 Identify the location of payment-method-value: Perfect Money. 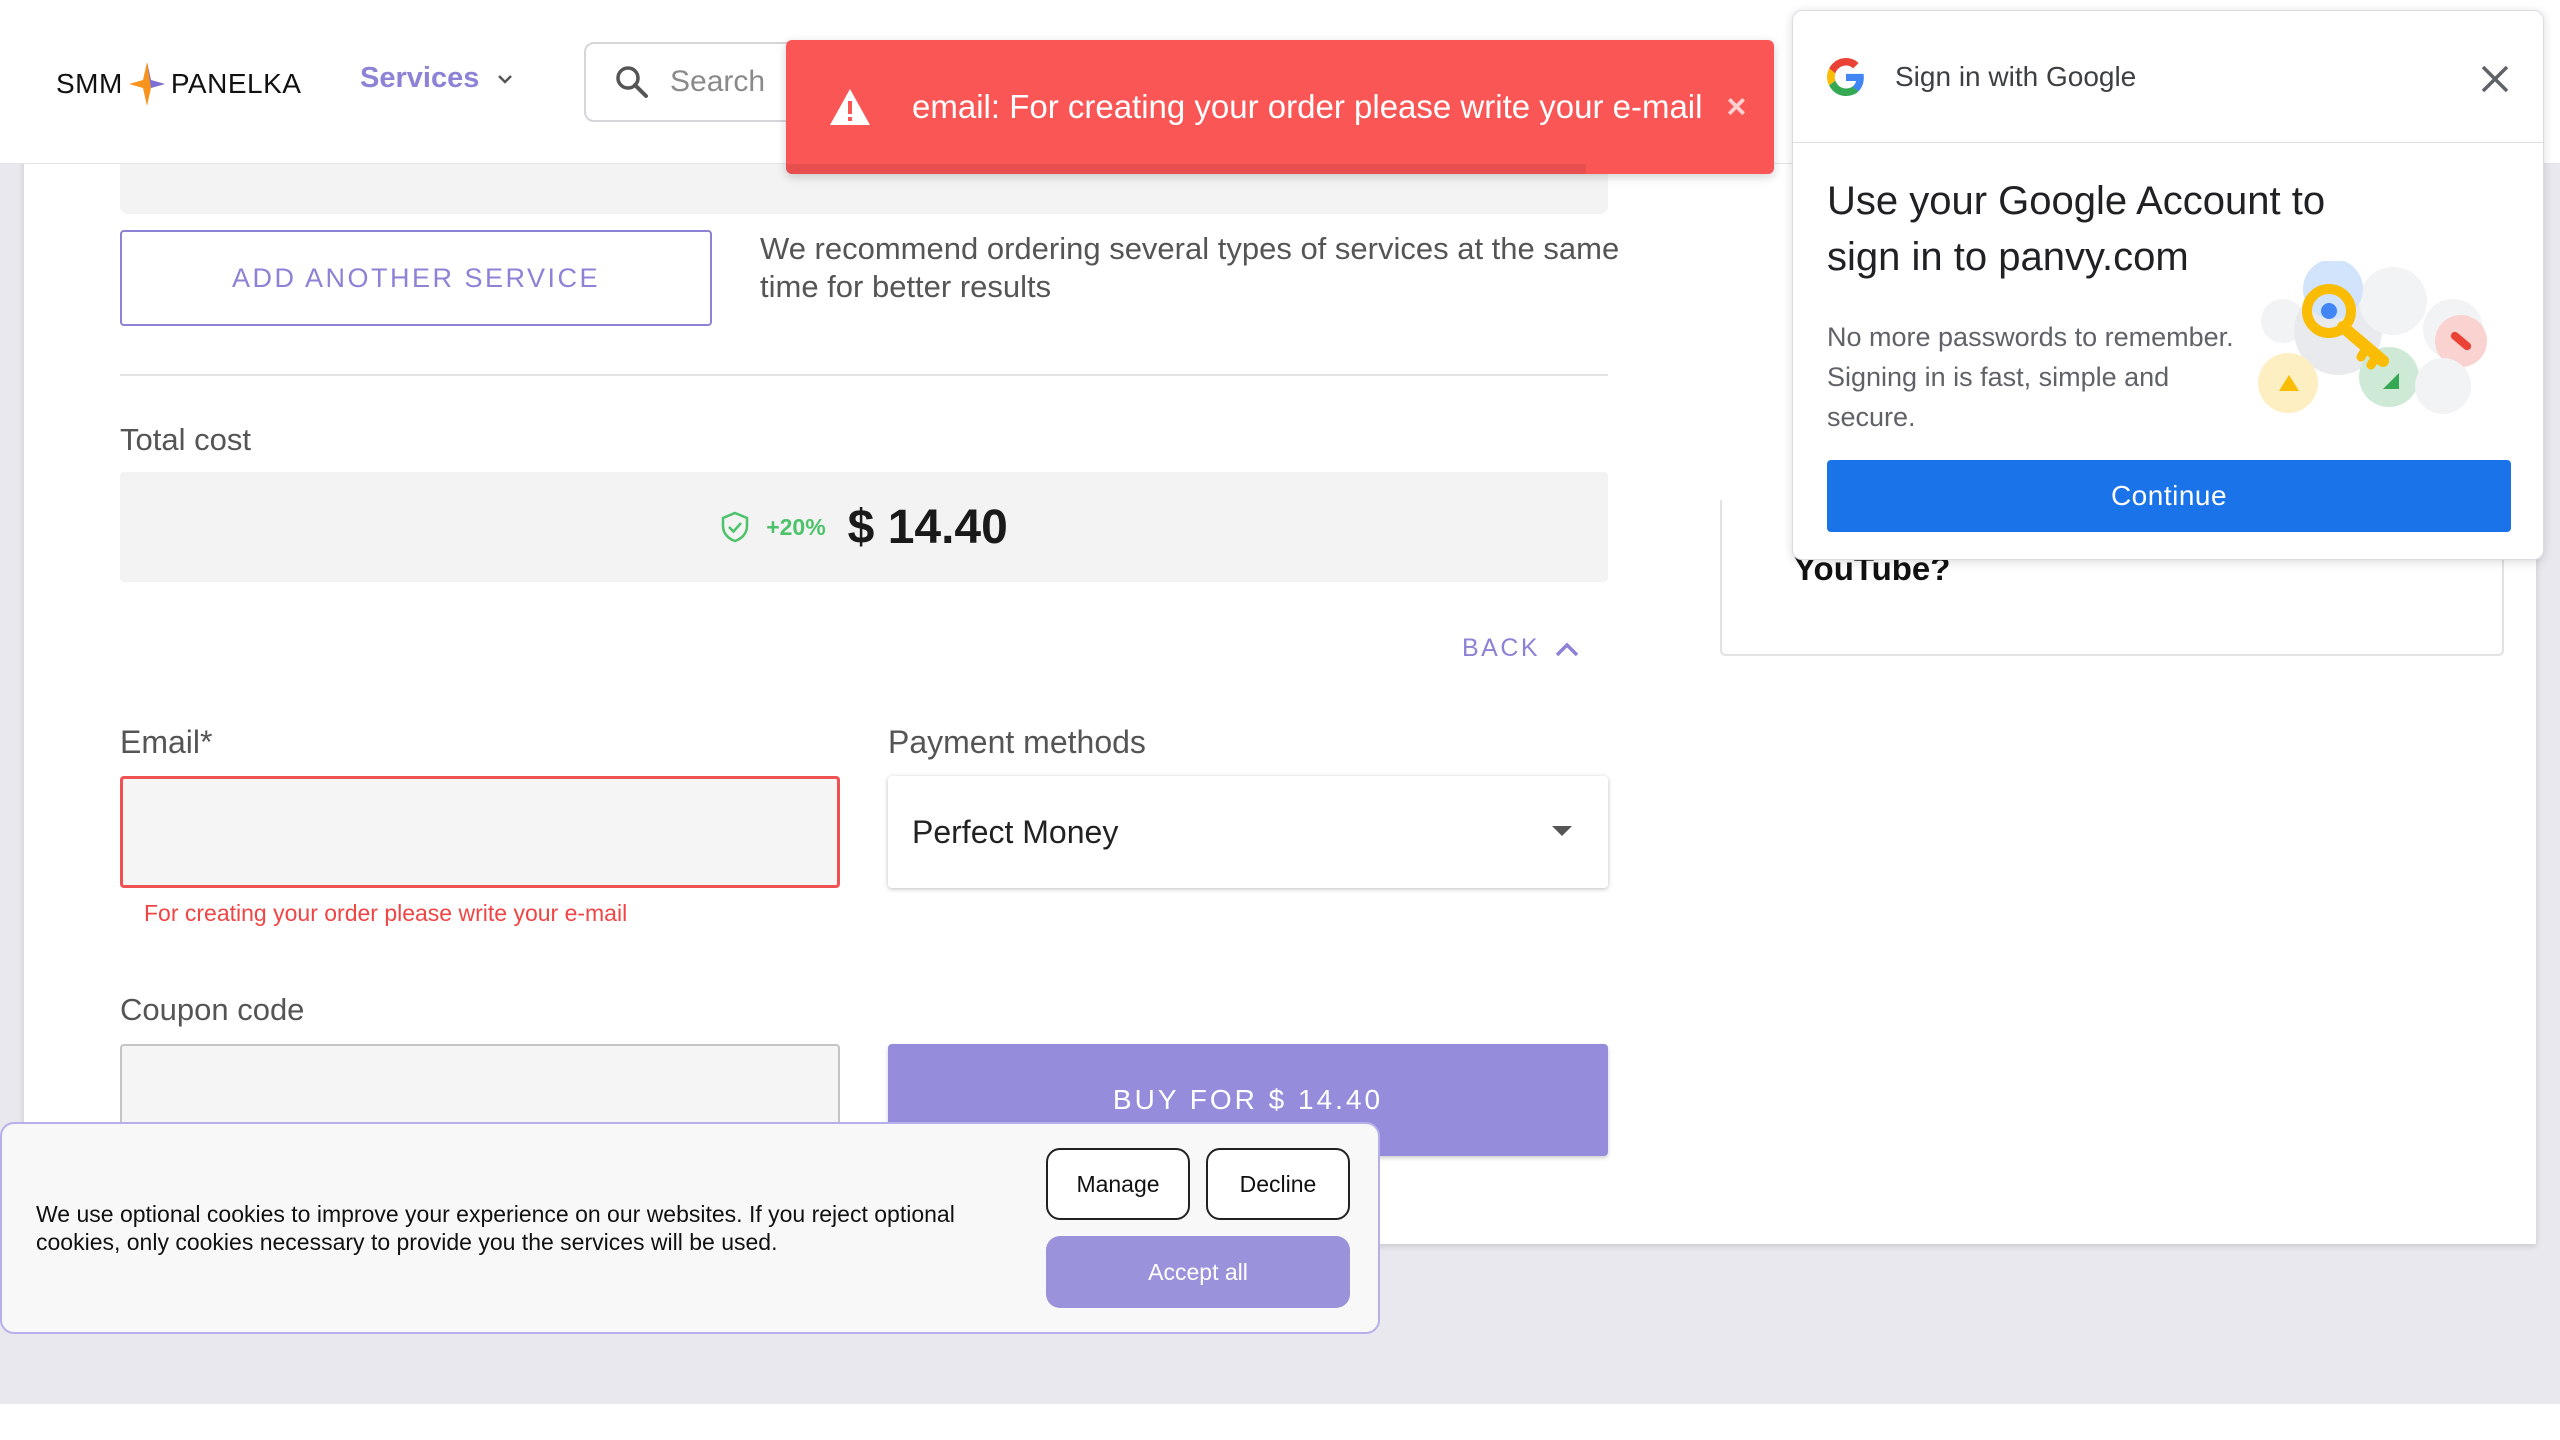
(1015, 831).